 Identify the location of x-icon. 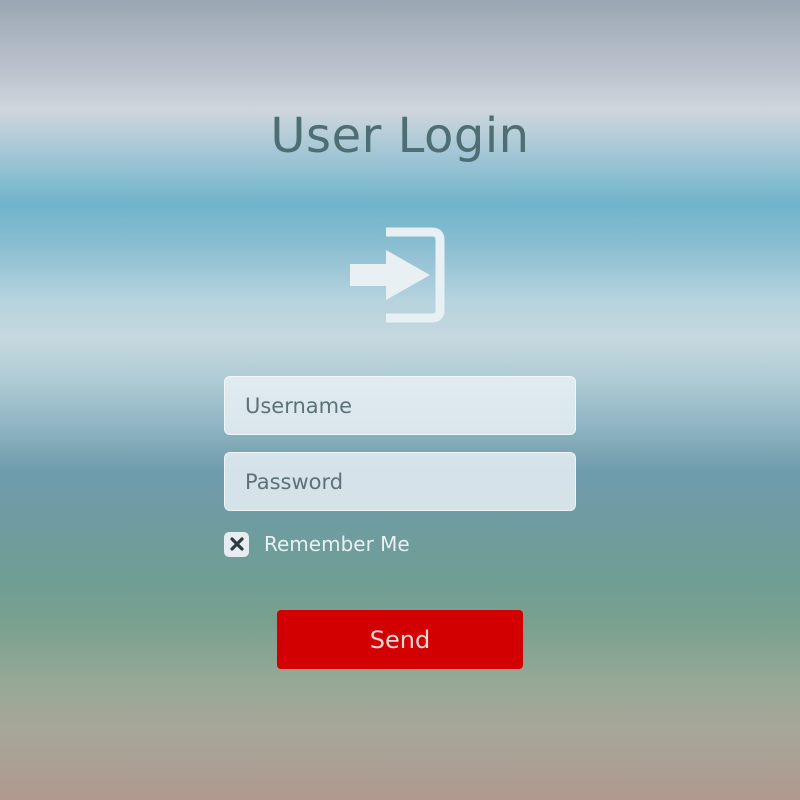
(236, 544).